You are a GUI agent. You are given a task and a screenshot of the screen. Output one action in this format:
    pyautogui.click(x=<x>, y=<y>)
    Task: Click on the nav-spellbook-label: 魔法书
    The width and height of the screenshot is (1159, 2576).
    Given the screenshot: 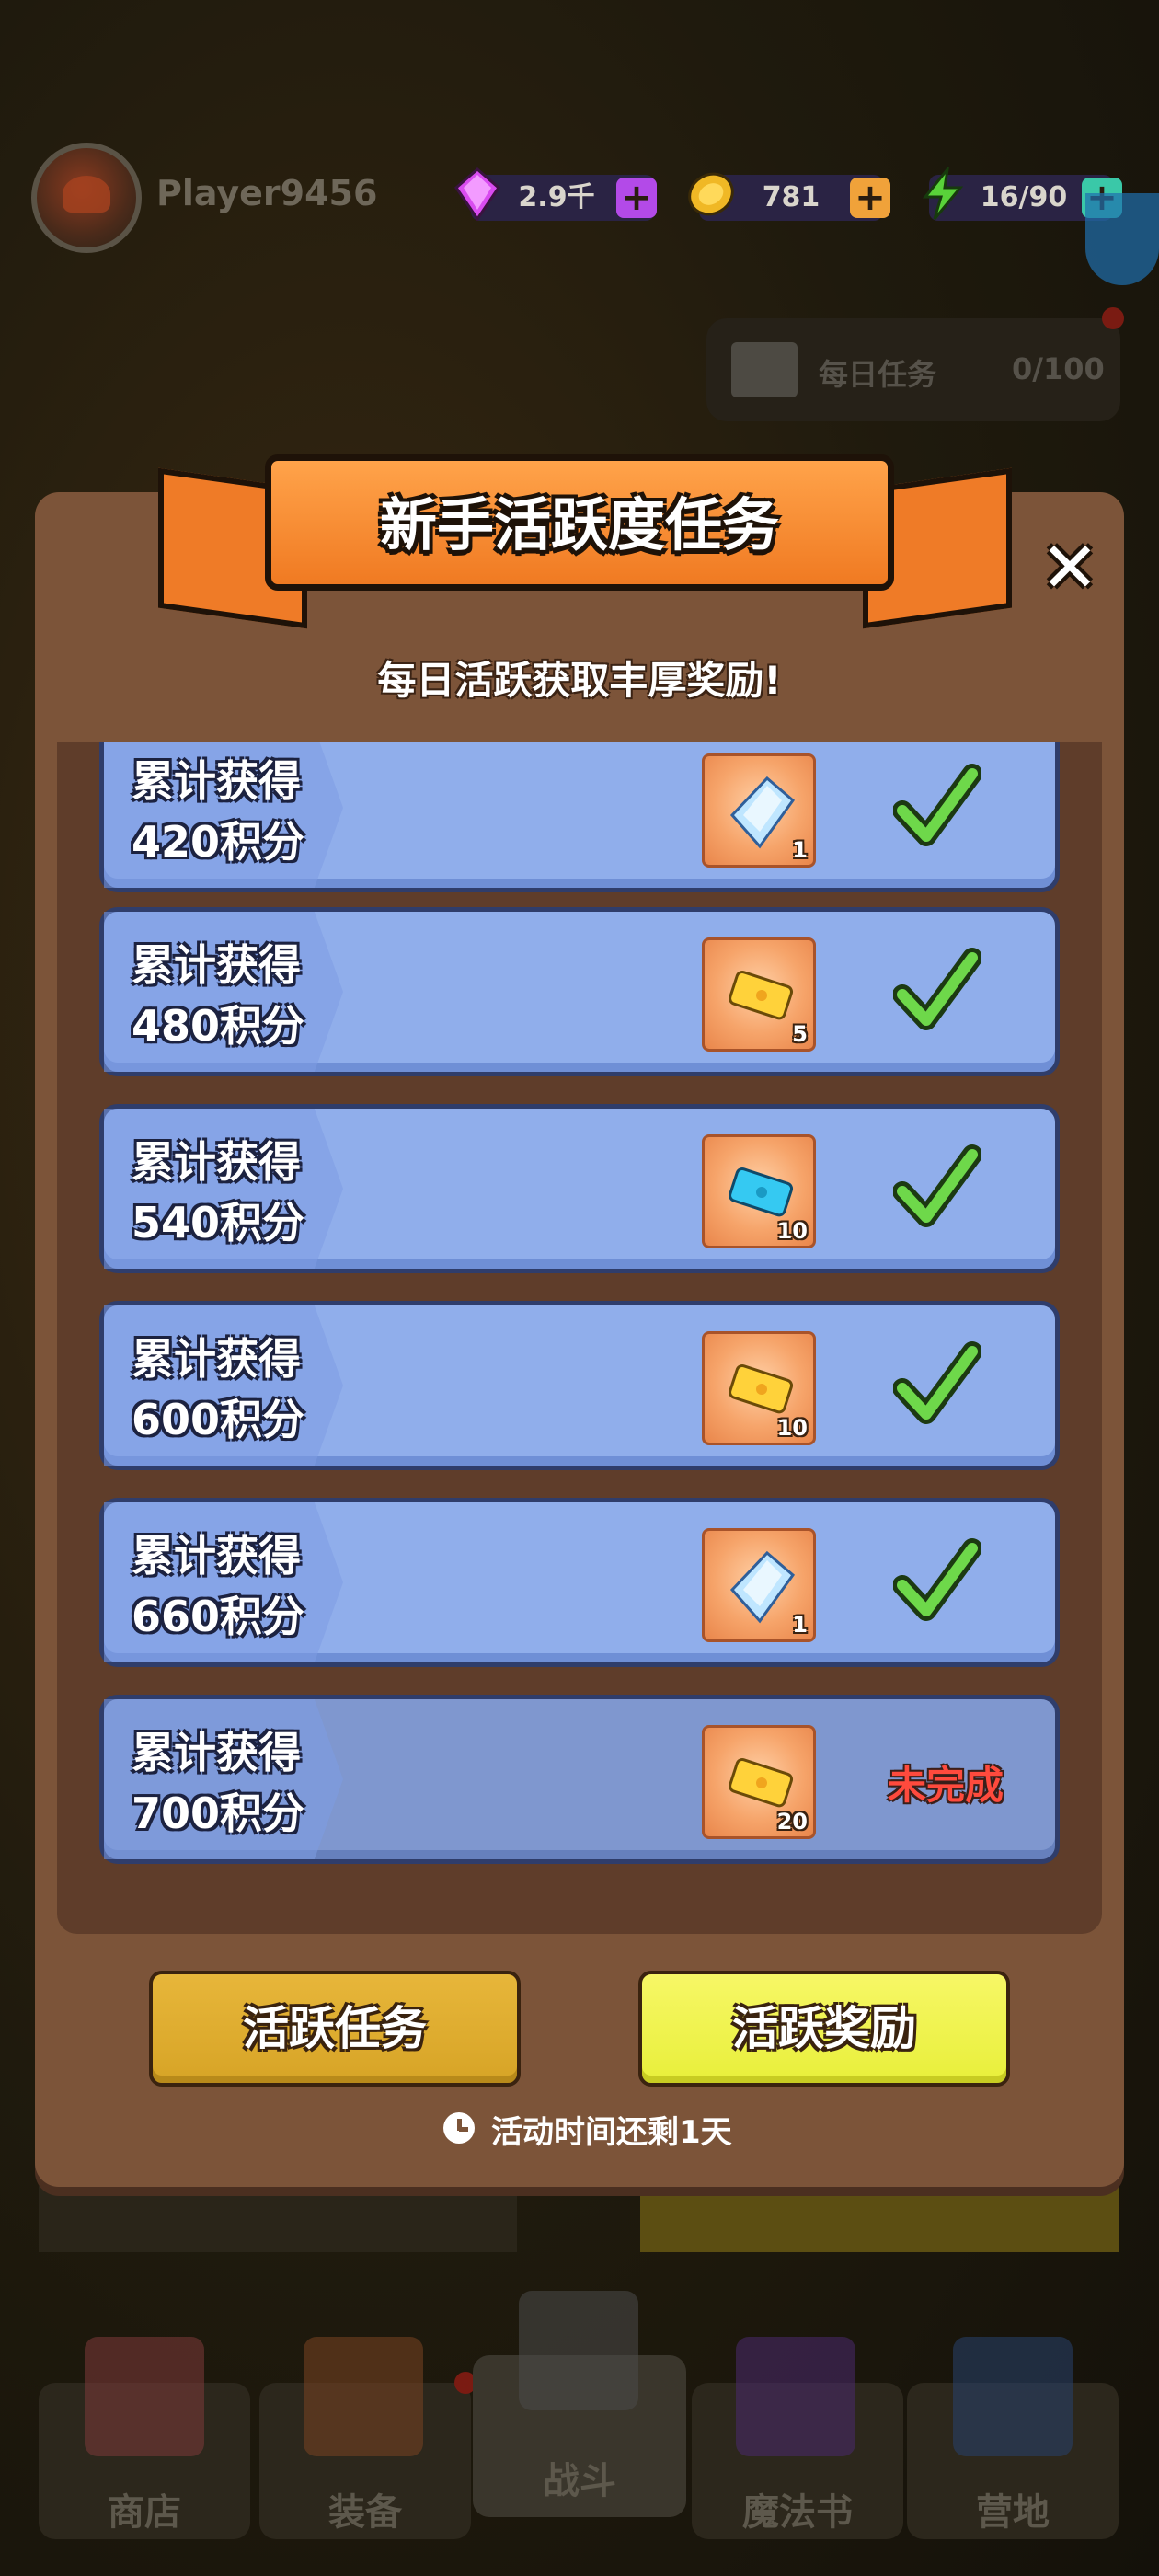 What is the action you would take?
    pyautogui.click(x=797, y=2512)
    